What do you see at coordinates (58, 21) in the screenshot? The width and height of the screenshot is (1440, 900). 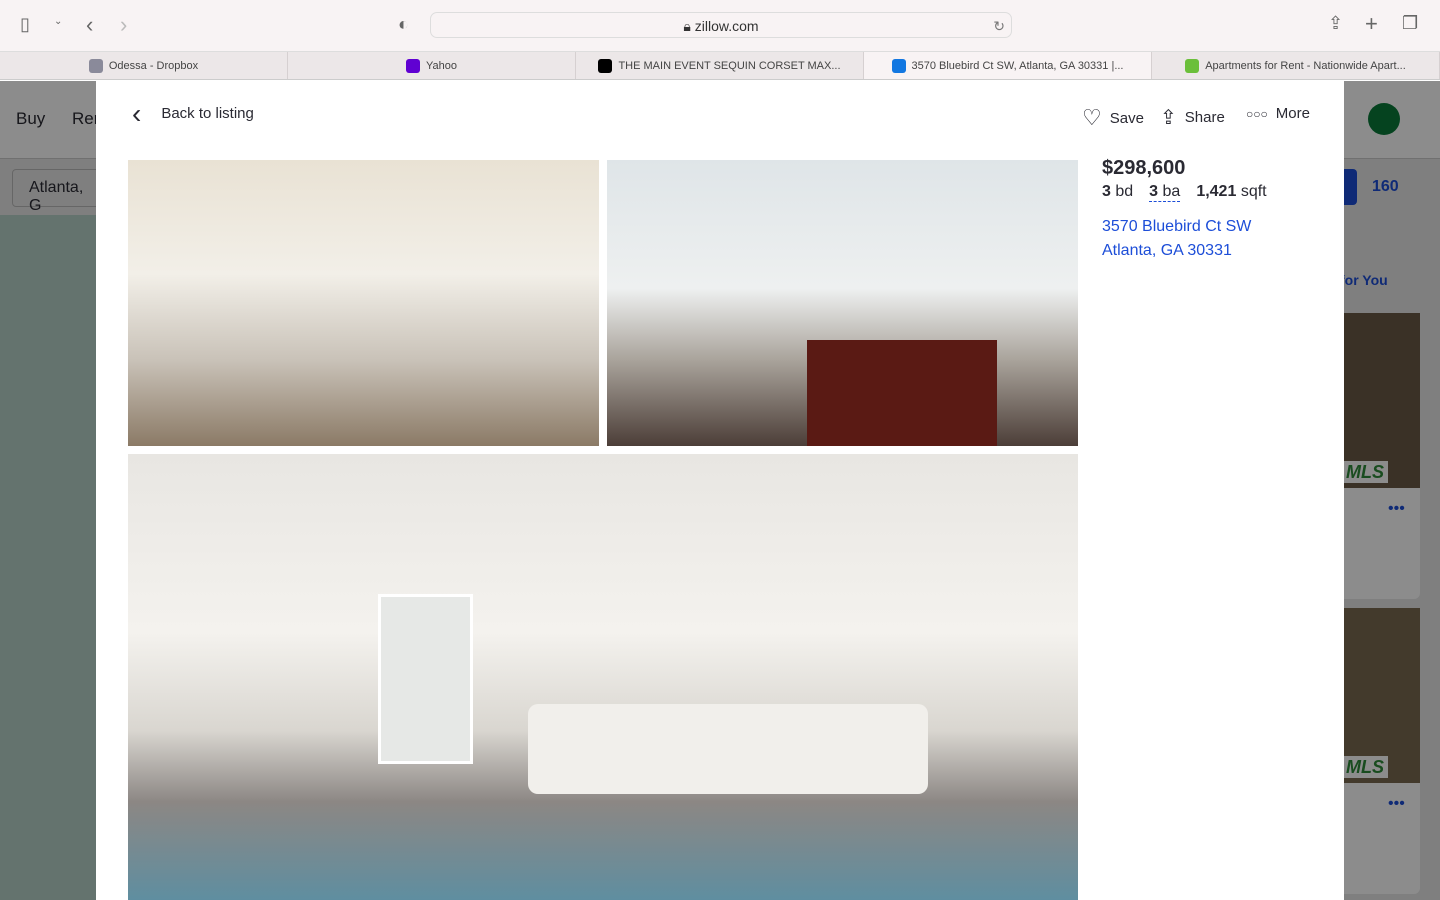 I see `chevron-down-icon: ⌄` at bounding box center [58, 21].